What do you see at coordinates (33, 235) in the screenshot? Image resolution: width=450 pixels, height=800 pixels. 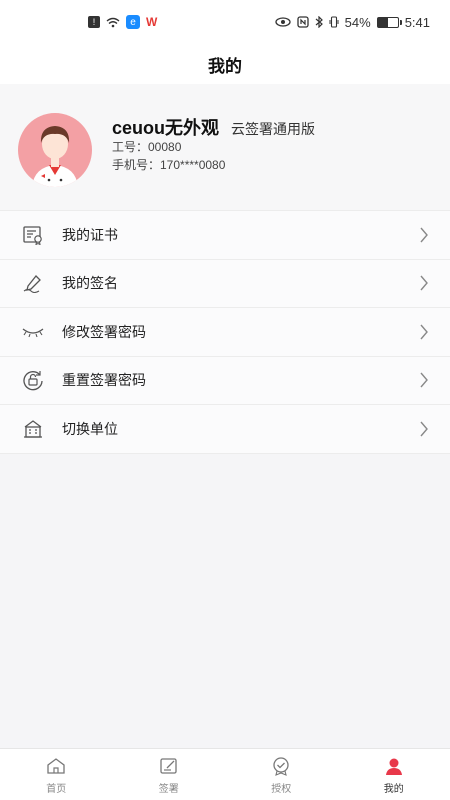 I see `certificate-icon` at bounding box center [33, 235].